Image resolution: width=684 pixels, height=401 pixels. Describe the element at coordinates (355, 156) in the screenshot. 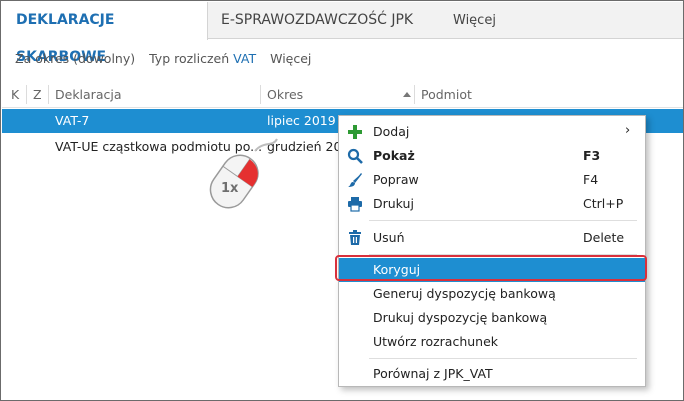

I see `search-icon` at that location.